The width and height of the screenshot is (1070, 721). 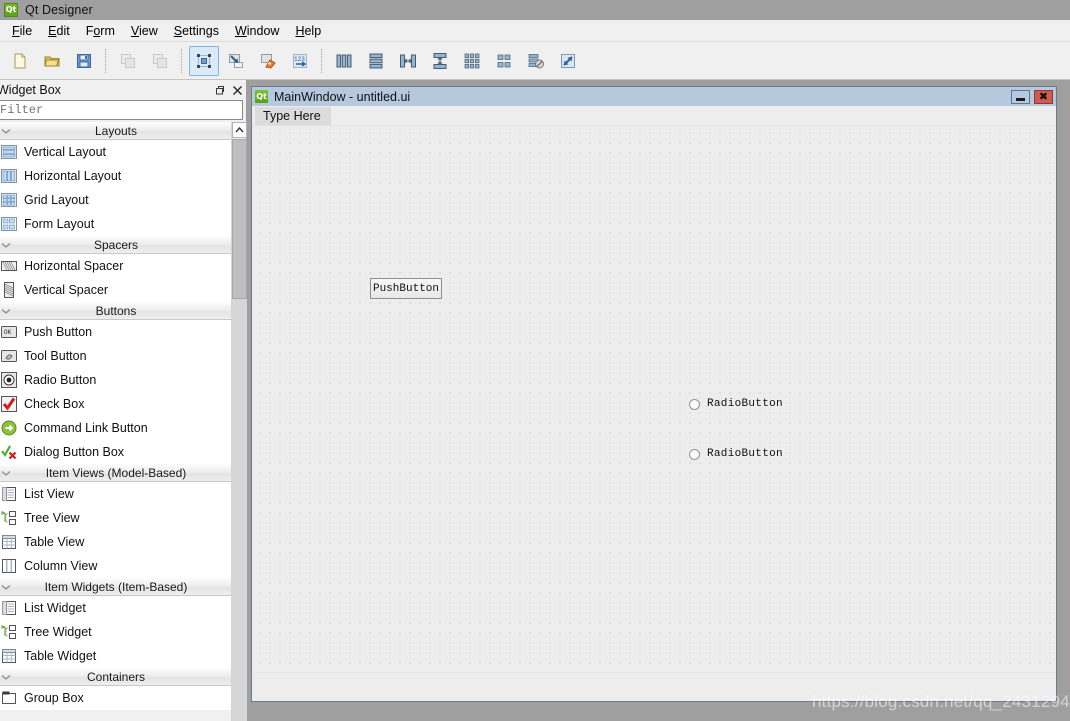 I want to click on widget-box-item-command-link-button: Command Link Button, so click(x=116, y=428).